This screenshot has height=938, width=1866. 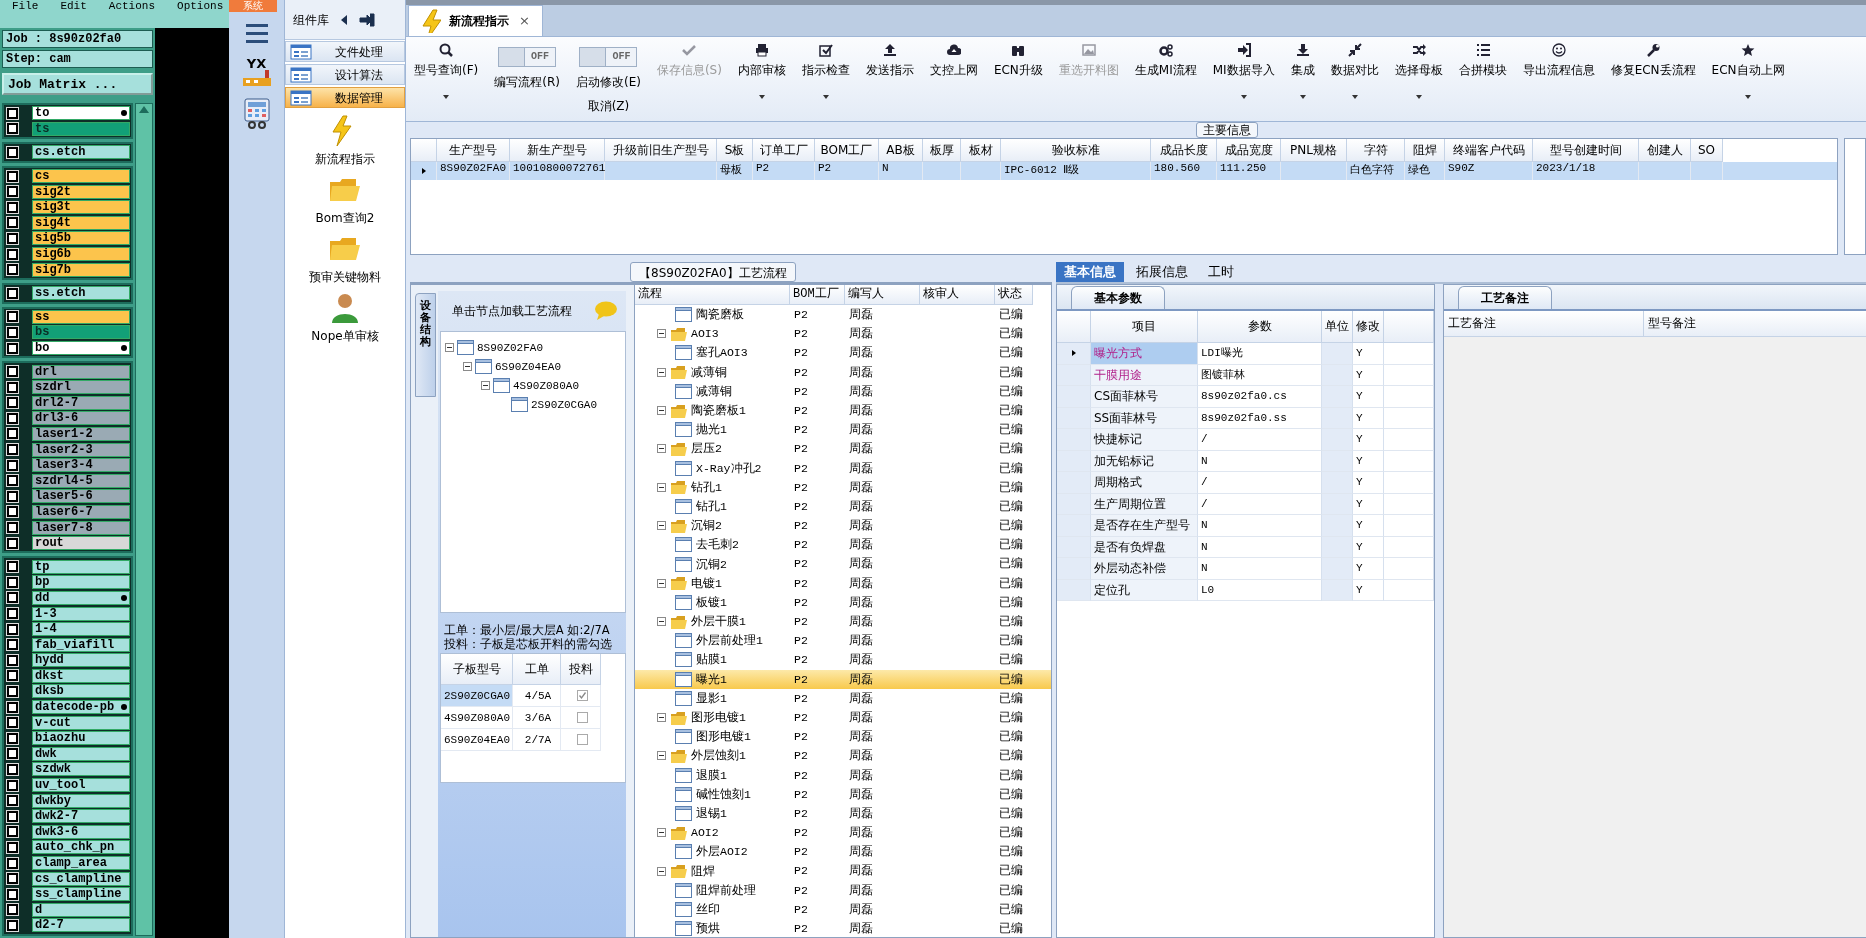 I want to click on grid-row: 外层AOI2 P2 周磊 已编, so click(x=843, y=852).